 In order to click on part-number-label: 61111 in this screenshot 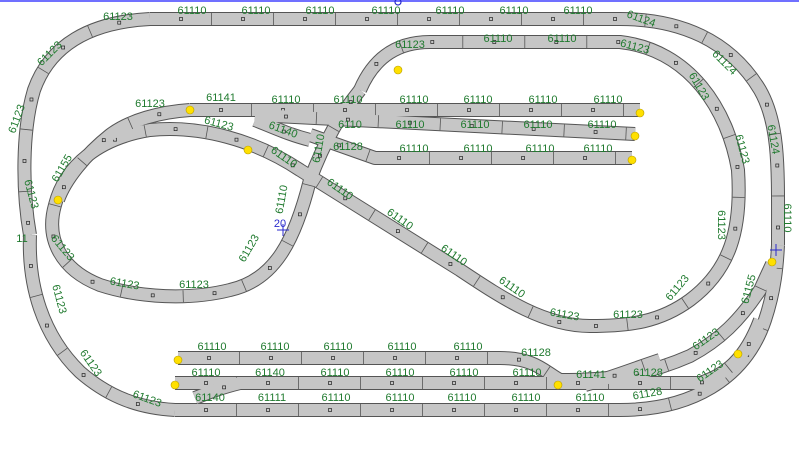, I will do `click(272, 398)`.